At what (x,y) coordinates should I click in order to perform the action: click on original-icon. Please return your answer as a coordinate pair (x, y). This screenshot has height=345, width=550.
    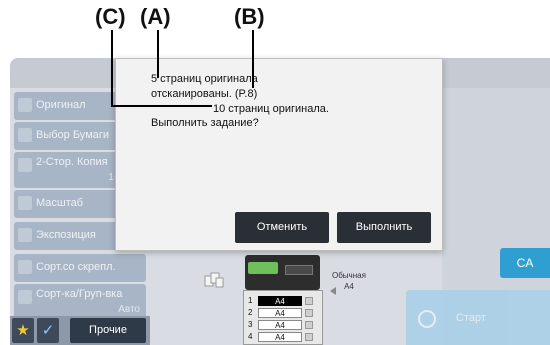
    Looking at the image, I should click on (25, 105).